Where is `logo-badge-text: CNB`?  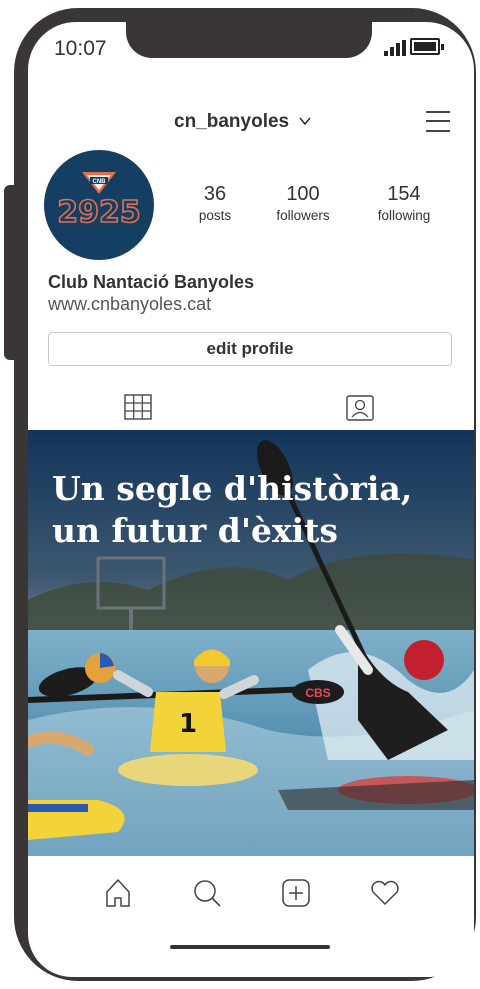 logo-badge-text: CNB is located at coordinates (100, 182).